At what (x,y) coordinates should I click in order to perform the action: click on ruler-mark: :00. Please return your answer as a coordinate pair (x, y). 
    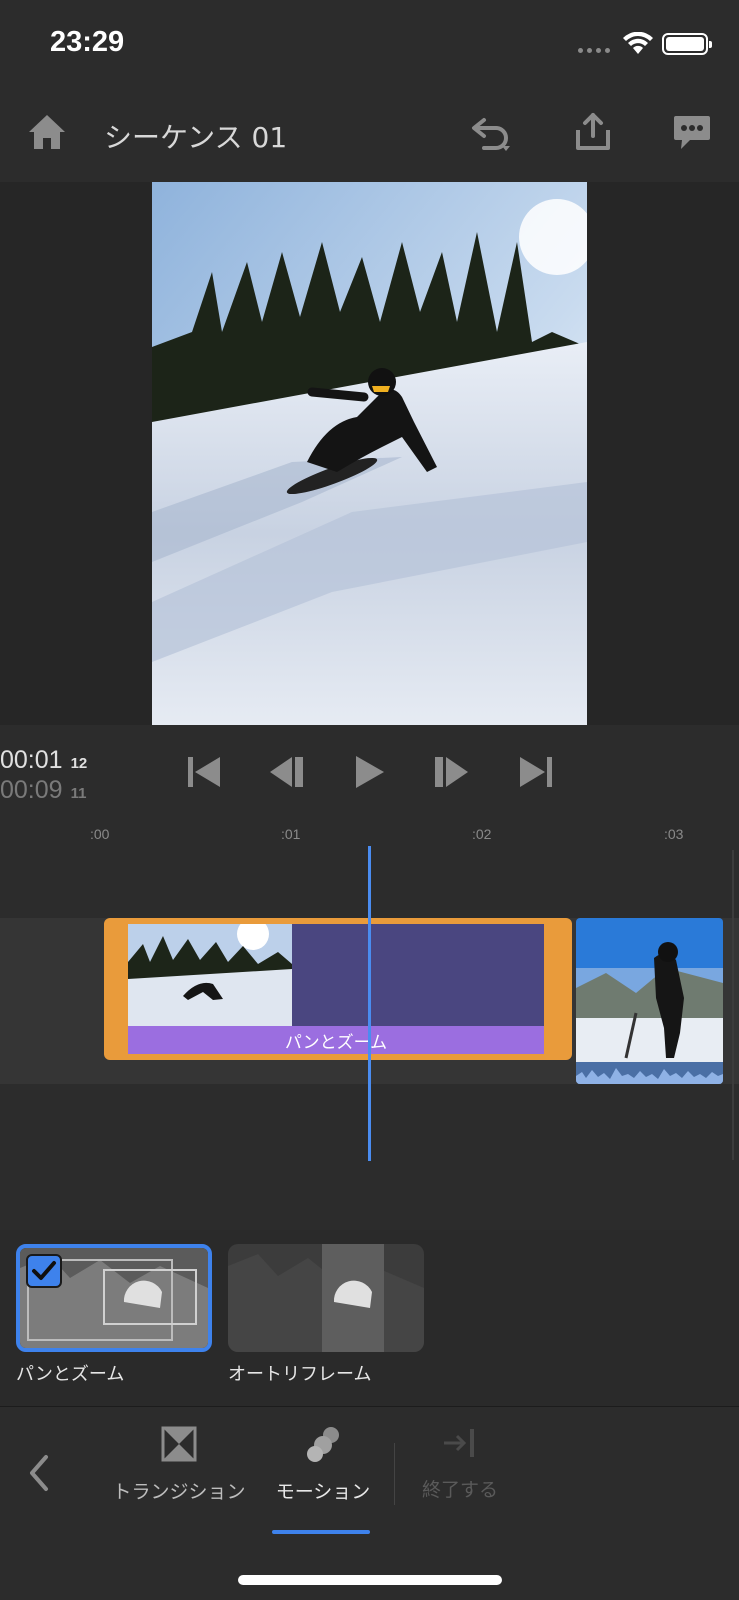
    Looking at the image, I should click on (100, 834).